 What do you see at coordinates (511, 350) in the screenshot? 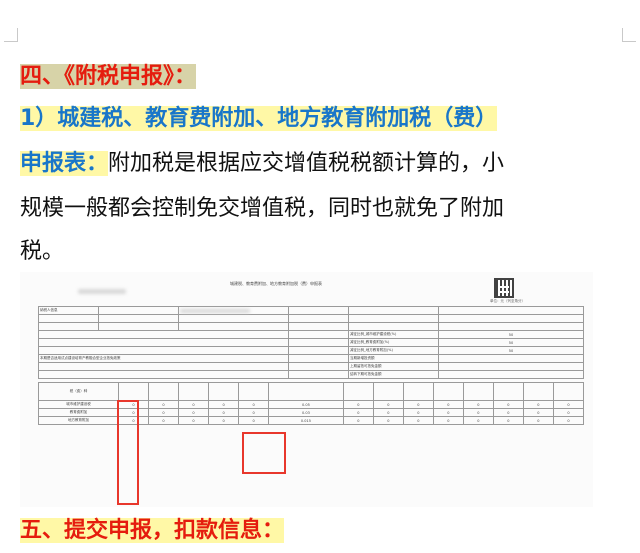
I see `right-value-3: 50` at bounding box center [511, 350].